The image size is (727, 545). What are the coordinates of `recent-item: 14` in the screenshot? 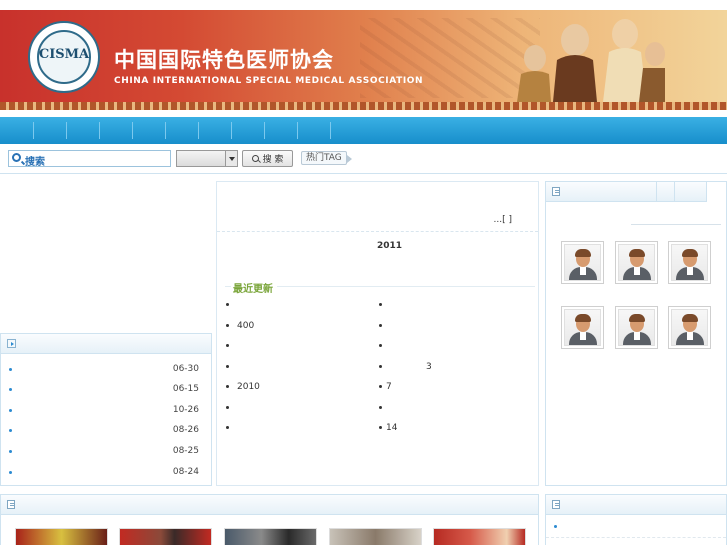 It's located at (388, 430).